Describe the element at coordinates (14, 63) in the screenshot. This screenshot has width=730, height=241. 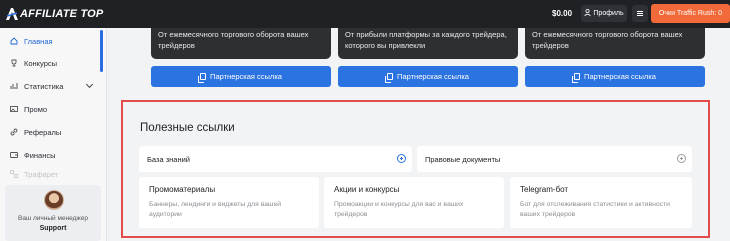
I see `trophy-icon` at that location.